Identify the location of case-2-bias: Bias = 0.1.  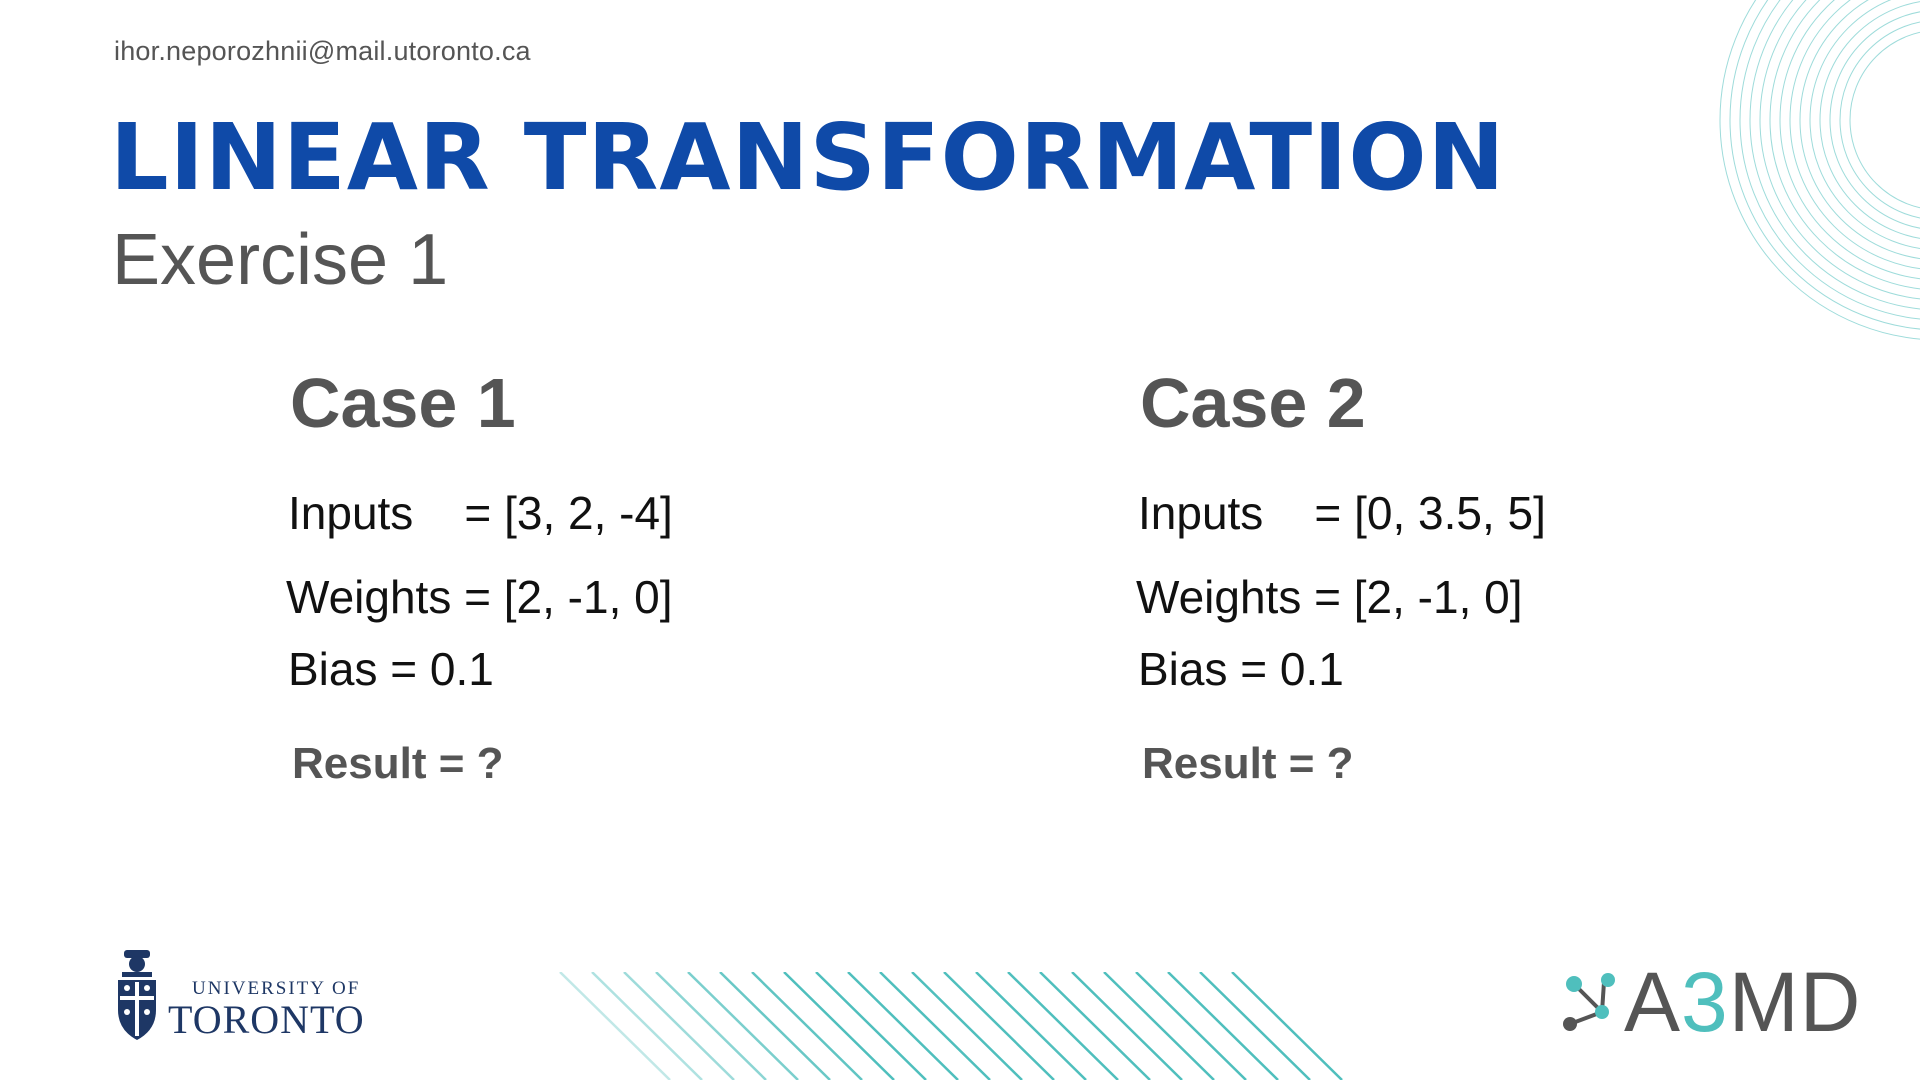
(1241, 669).